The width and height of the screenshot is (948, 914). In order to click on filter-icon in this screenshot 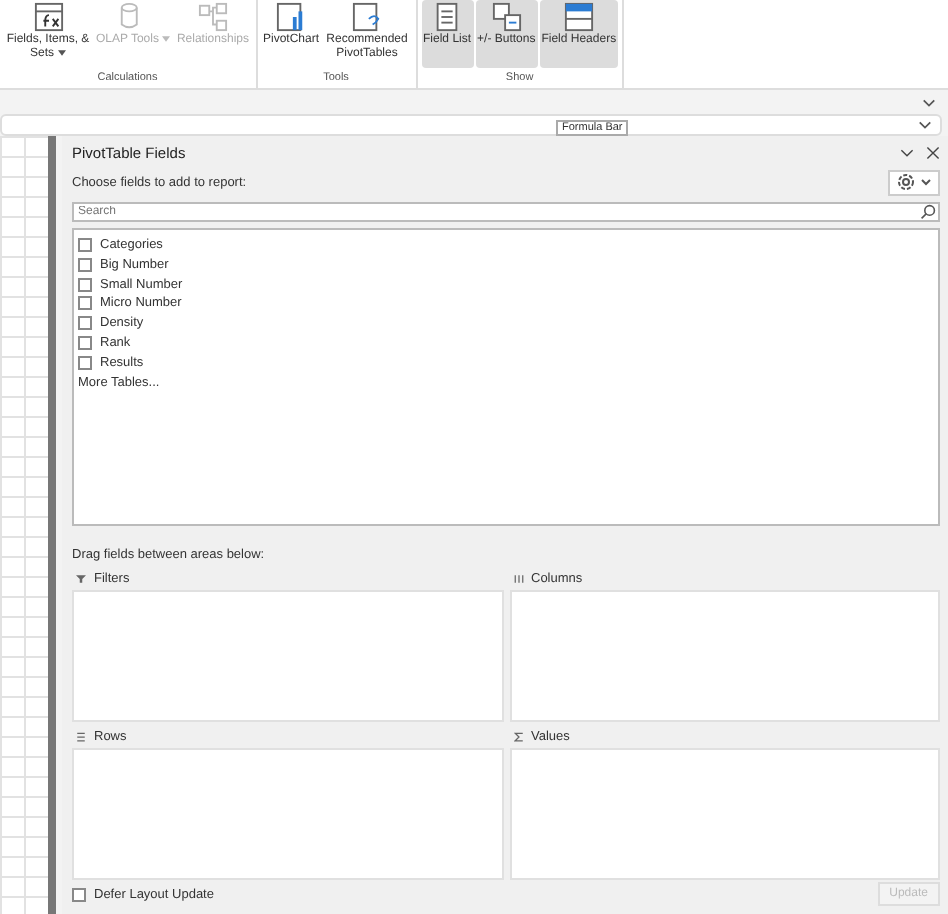, I will do `click(81, 579)`.